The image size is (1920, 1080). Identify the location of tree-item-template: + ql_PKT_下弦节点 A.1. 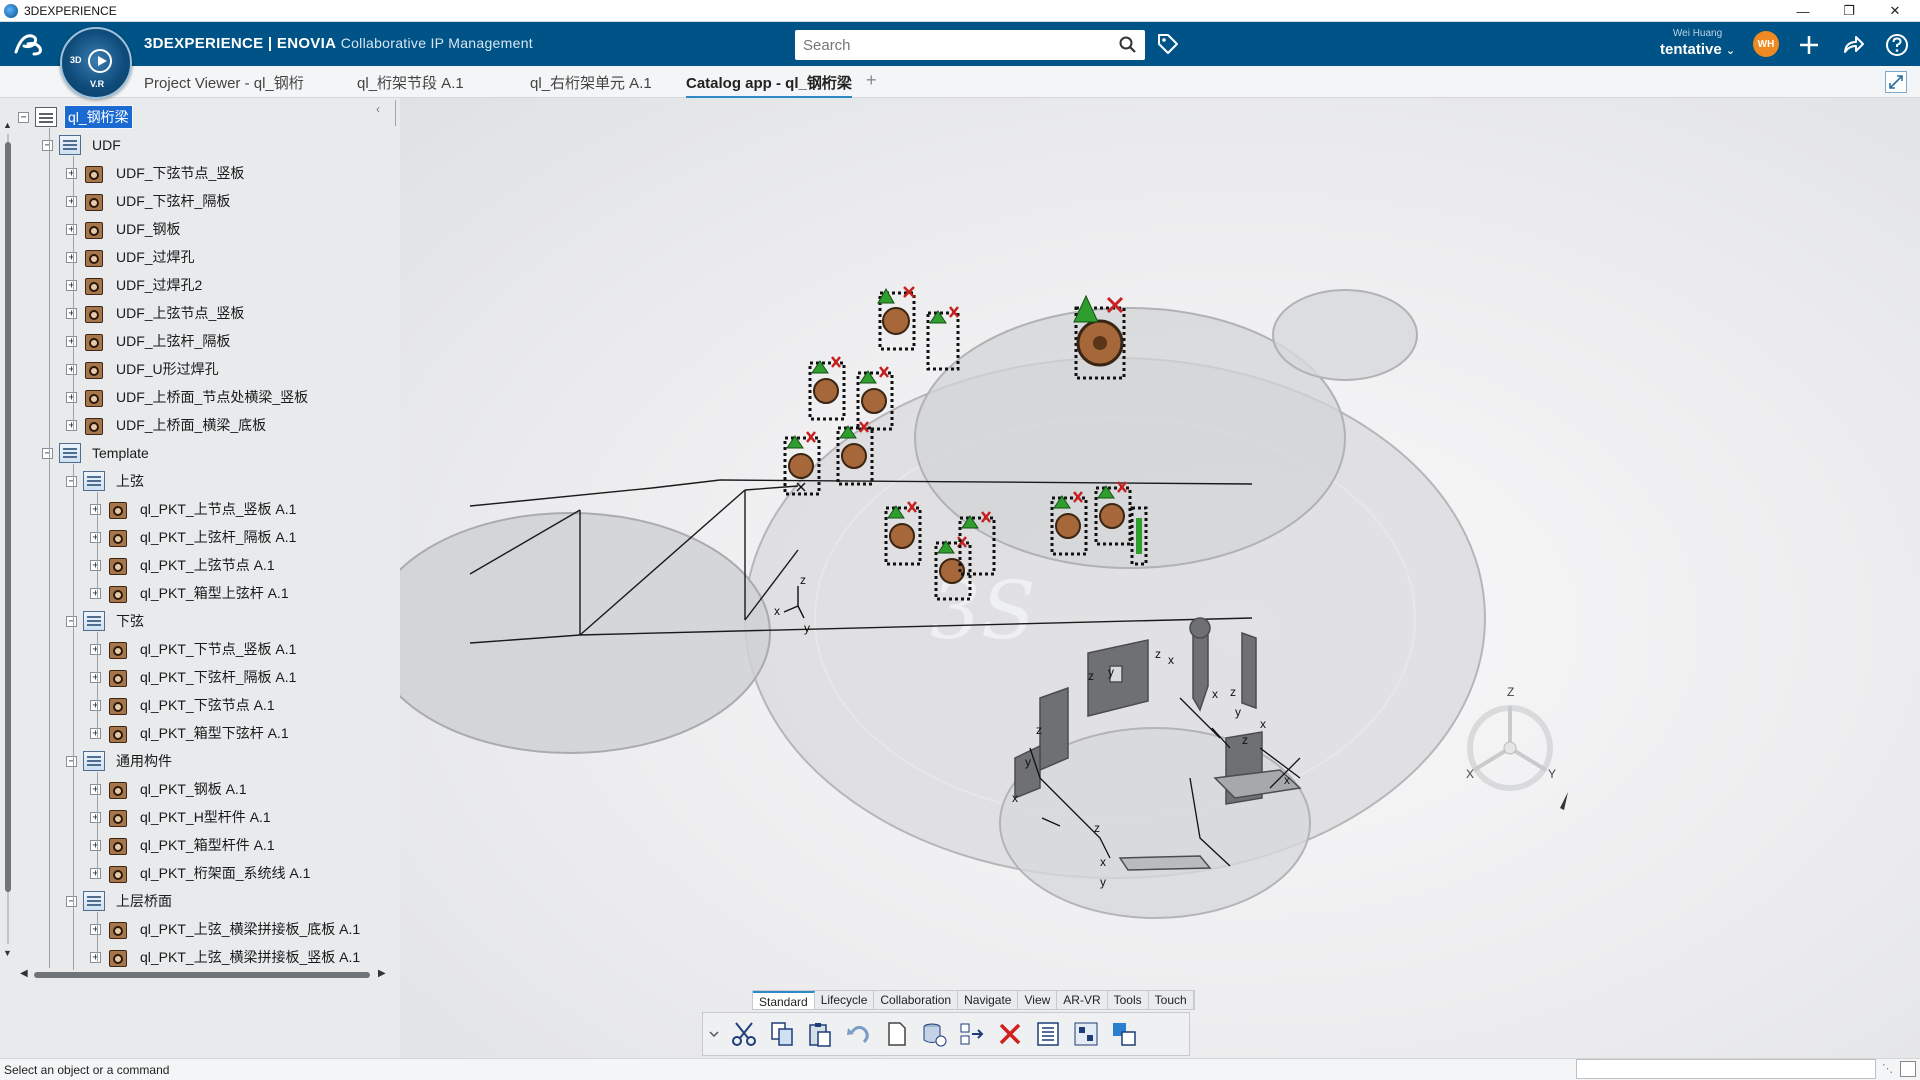
(184, 705).